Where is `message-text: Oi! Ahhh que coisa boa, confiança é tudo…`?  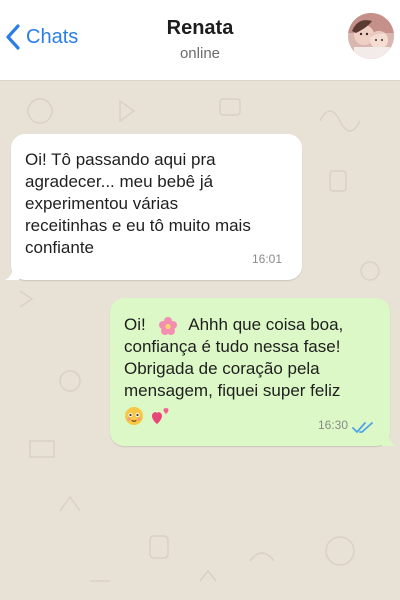 message-text: Oi! Ahhh que coisa boa, confiança é tudo… is located at coordinates (251, 370).